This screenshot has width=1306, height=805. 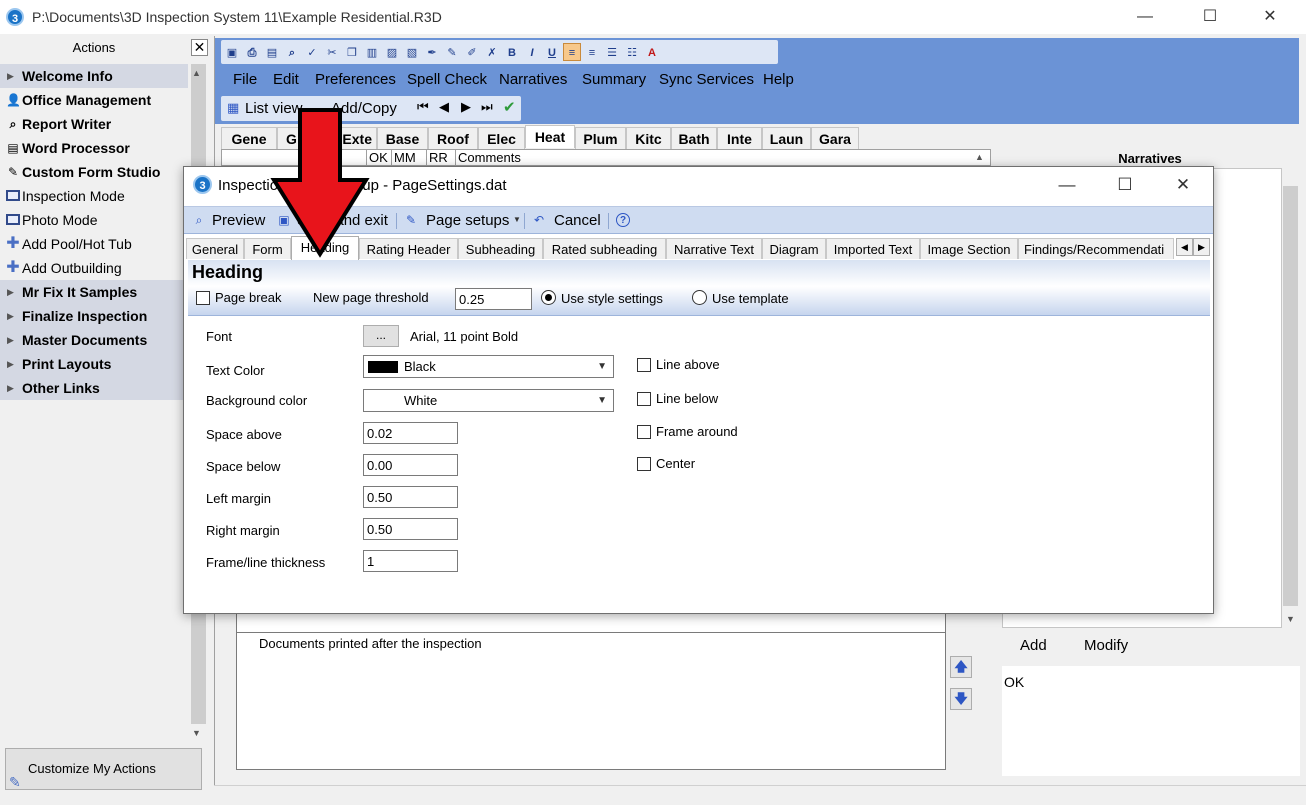 What do you see at coordinates (517, 220) in the screenshot?
I see `dropdown-arrow-icon: ▼` at bounding box center [517, 220].